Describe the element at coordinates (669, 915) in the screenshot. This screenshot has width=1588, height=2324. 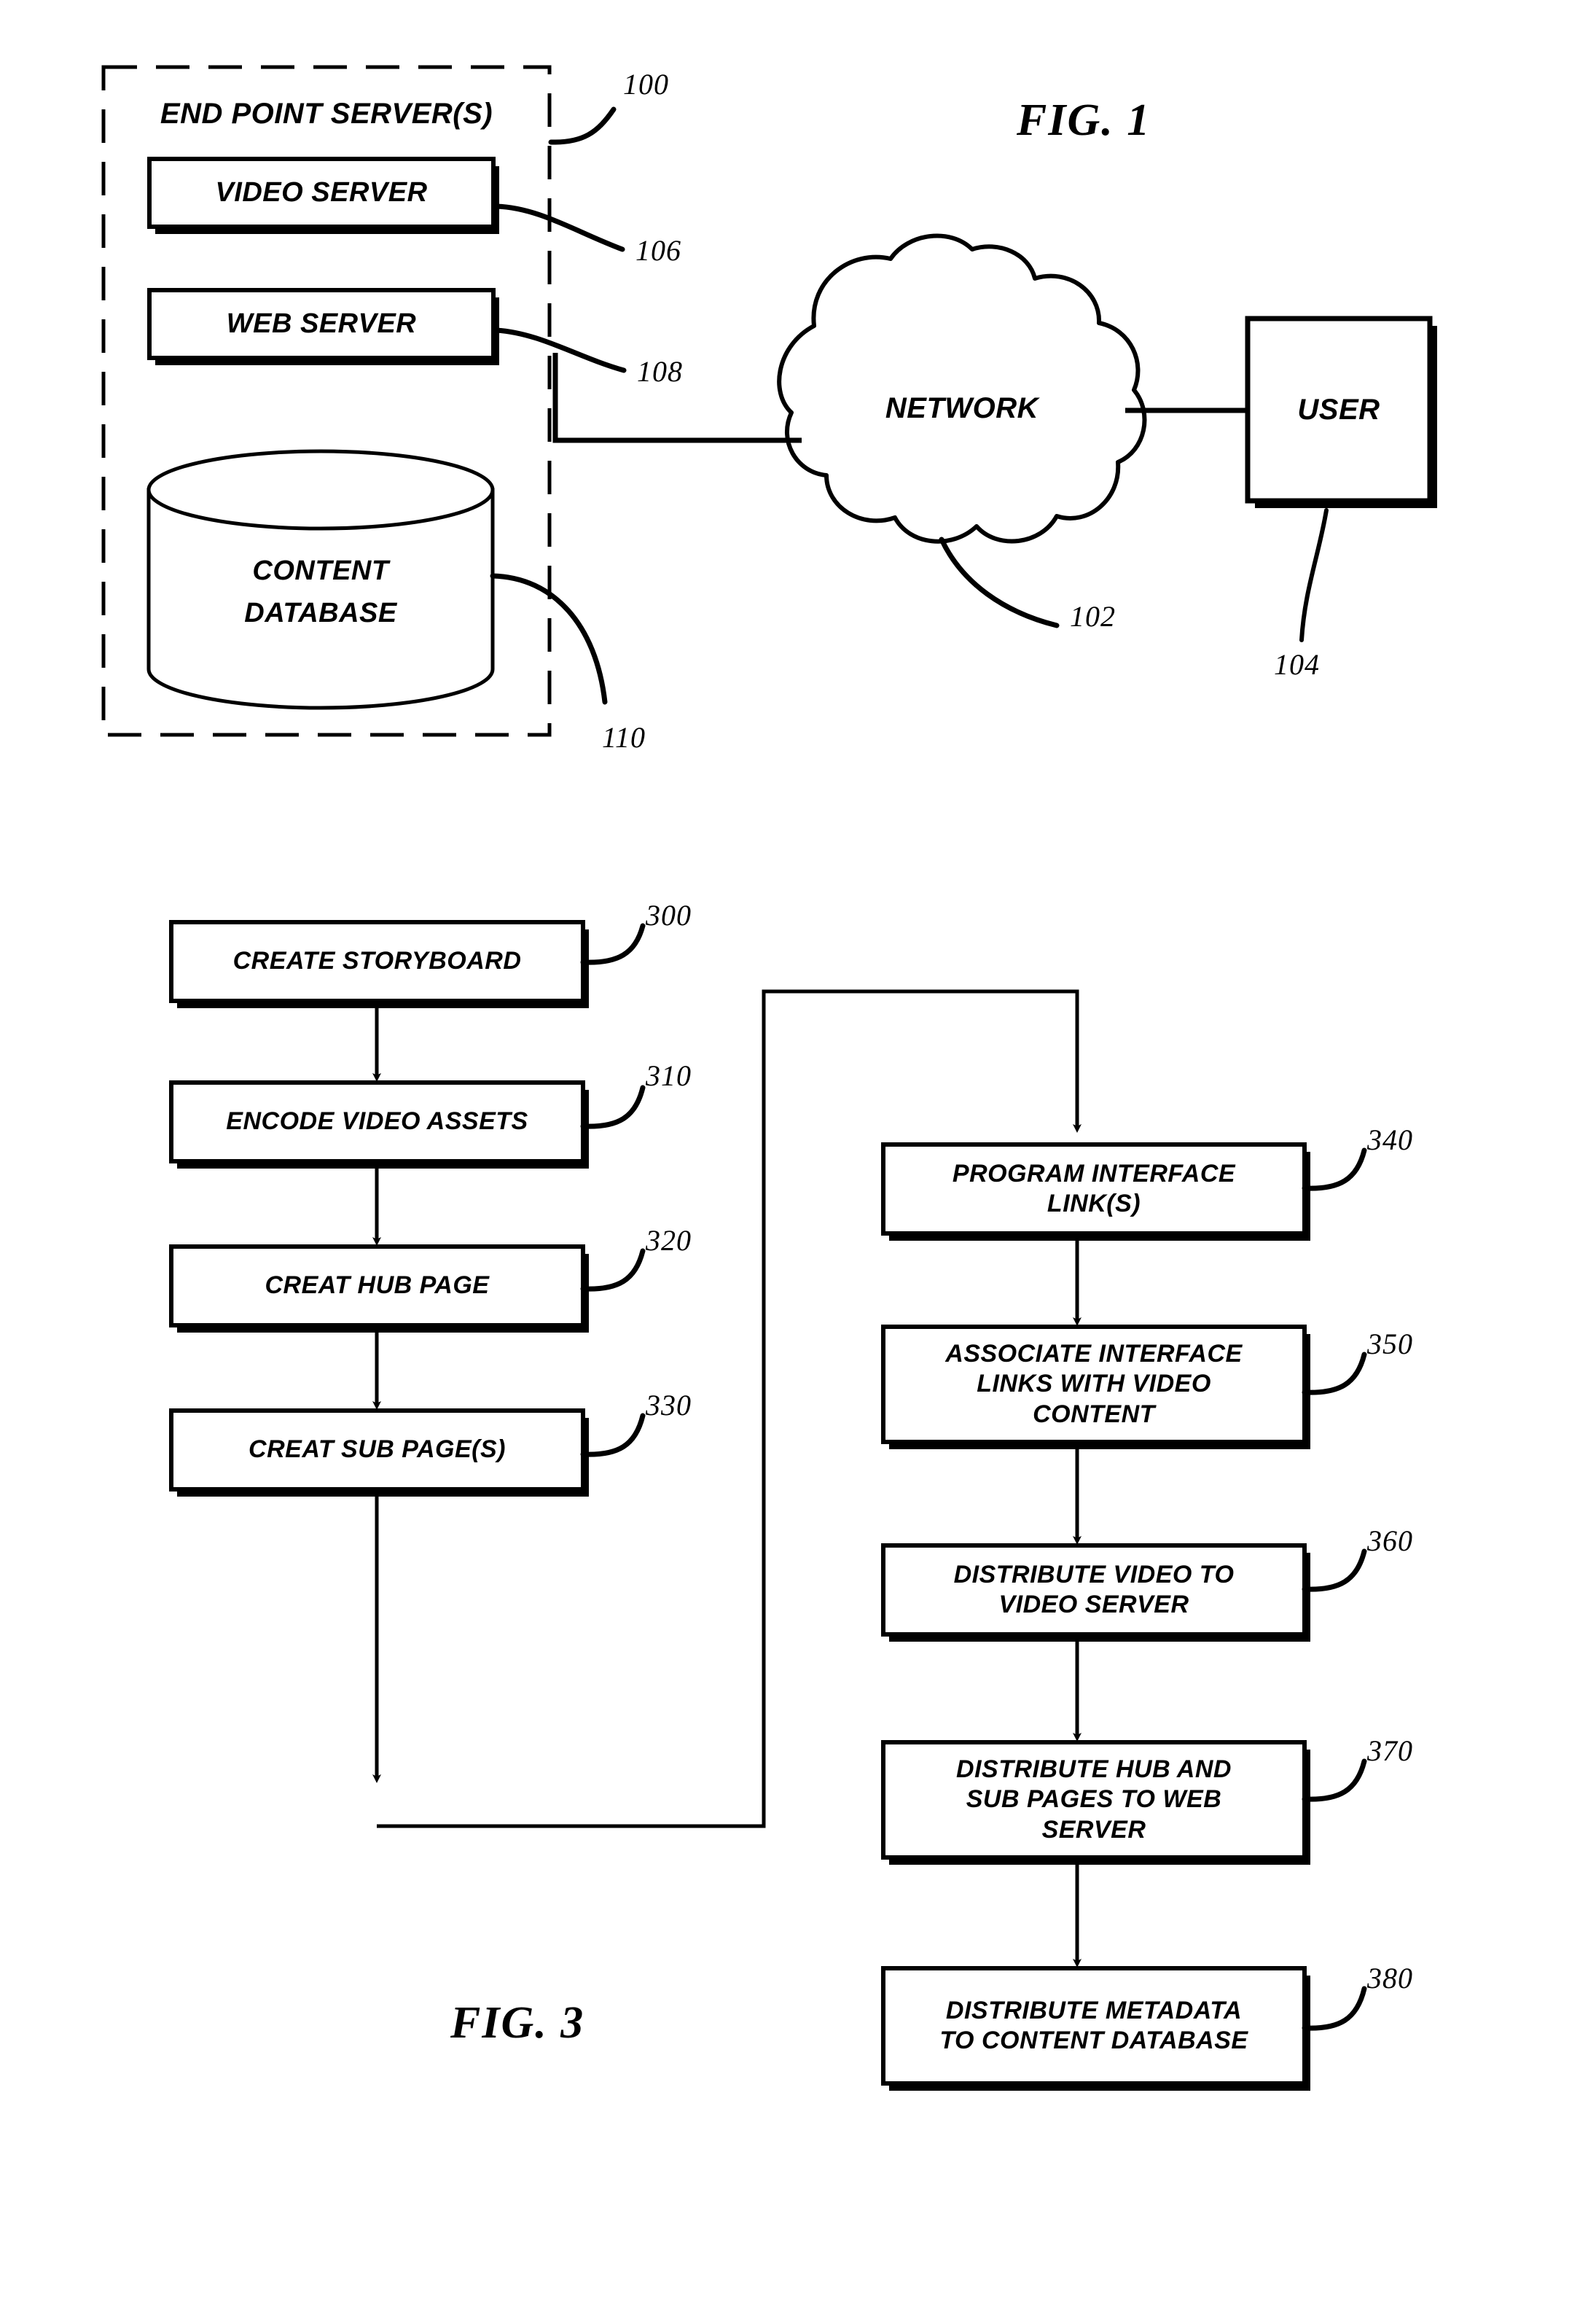
I see `refnum-300: 300` at that location.